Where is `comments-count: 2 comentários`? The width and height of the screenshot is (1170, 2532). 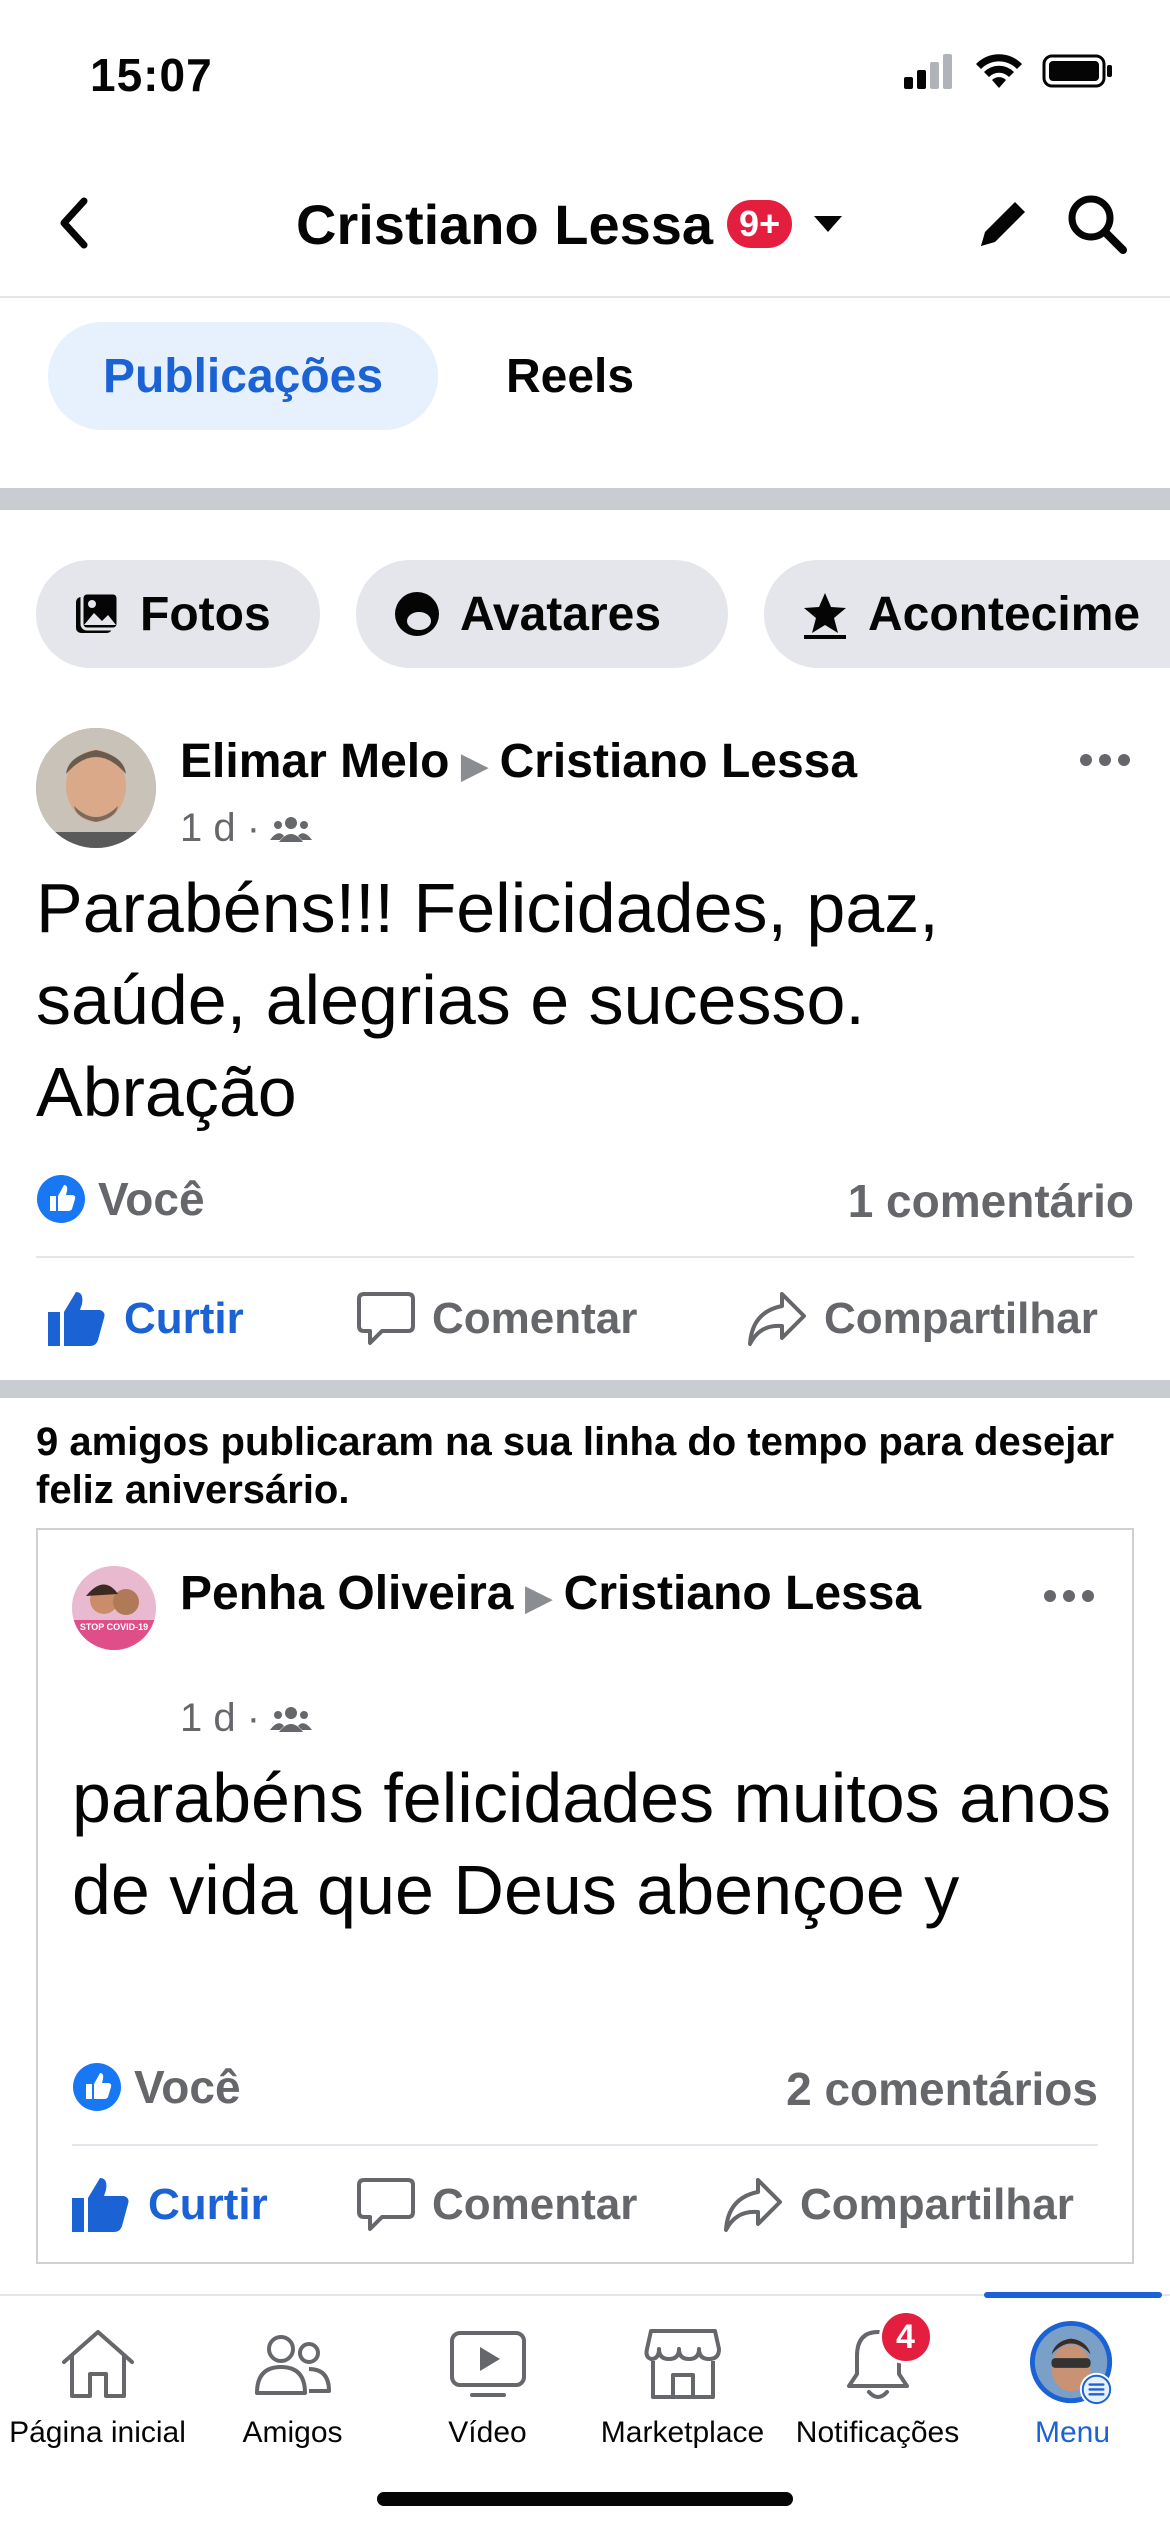
comments-count: 2 comentários is located at coordinates (942, 2089).